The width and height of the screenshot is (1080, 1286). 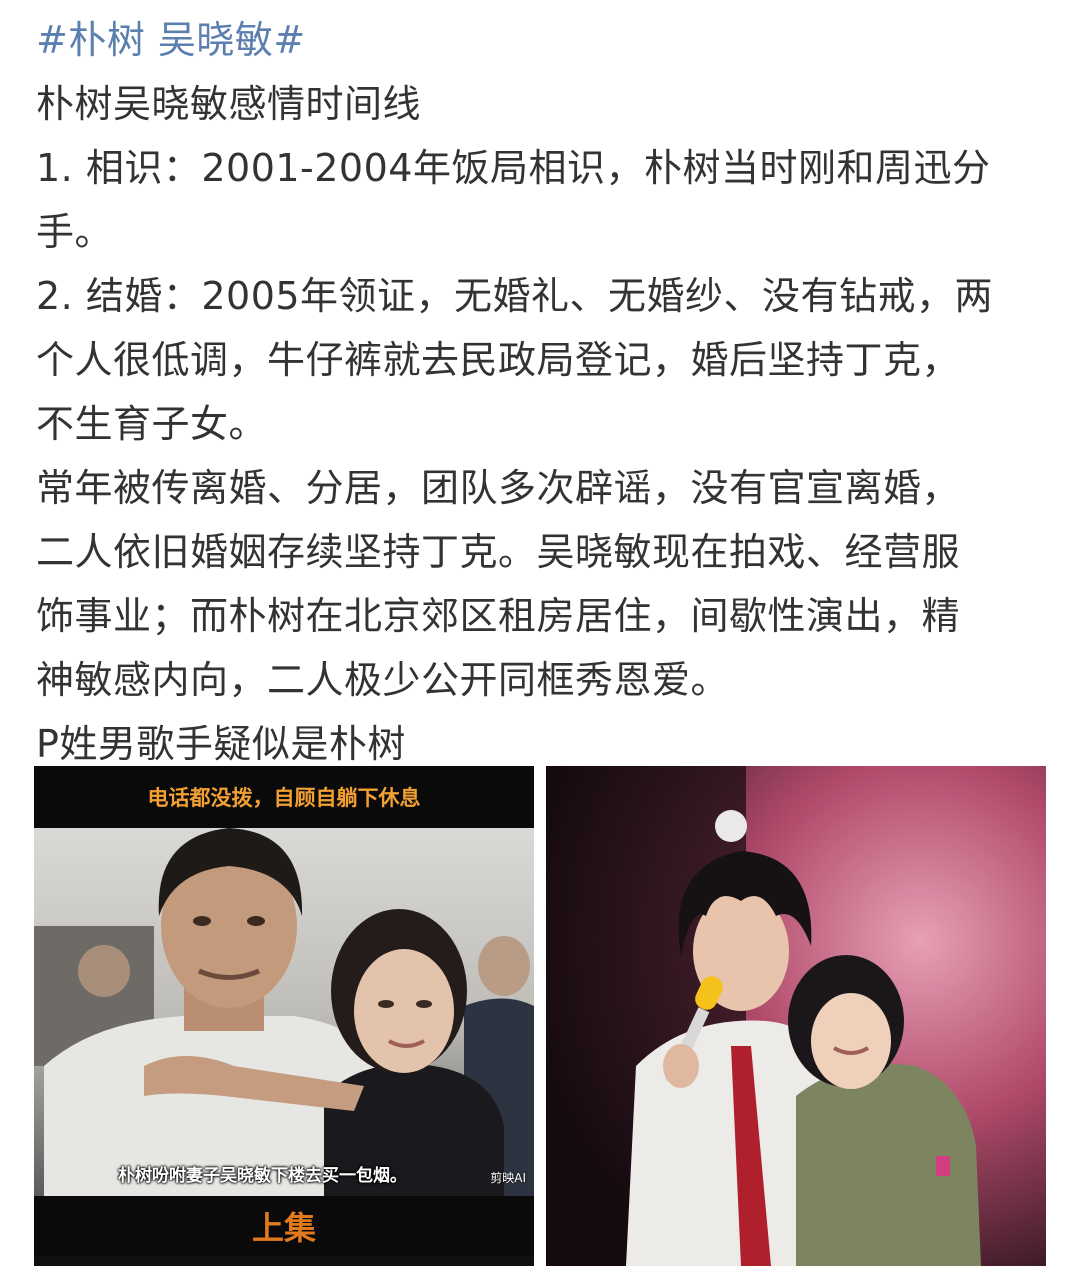 I want to click on post-line: 神敏感内向，二人极少公开同框秀恩爱。, so click(x=383, y=680).